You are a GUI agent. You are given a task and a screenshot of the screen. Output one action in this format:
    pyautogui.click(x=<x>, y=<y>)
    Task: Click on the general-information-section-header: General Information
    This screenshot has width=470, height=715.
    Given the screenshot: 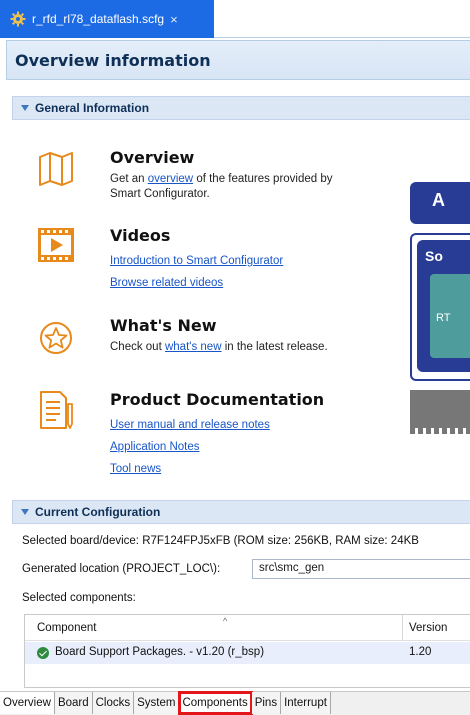 What is the action you would take?
    pyautogui.click(x=241, y=108)
    